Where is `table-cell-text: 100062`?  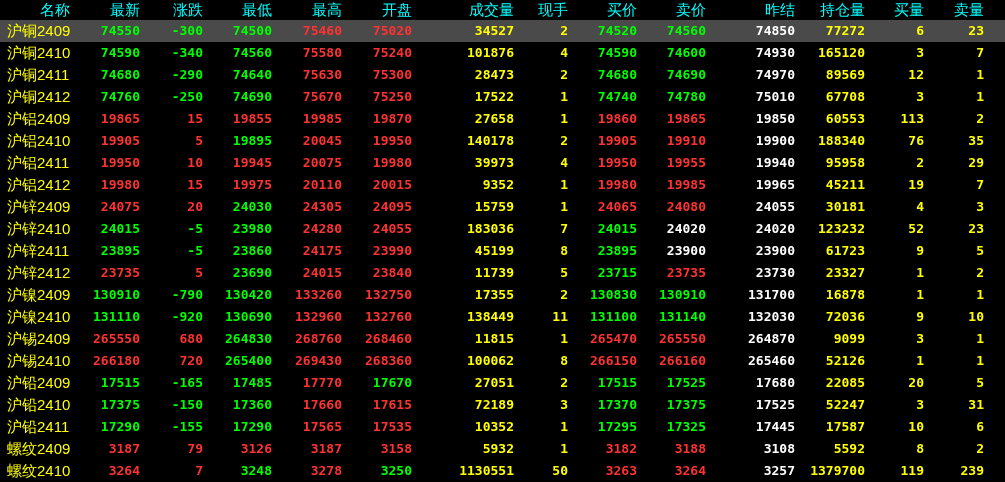 table-cell-text: 100062 is located at coordinates (490, 361).